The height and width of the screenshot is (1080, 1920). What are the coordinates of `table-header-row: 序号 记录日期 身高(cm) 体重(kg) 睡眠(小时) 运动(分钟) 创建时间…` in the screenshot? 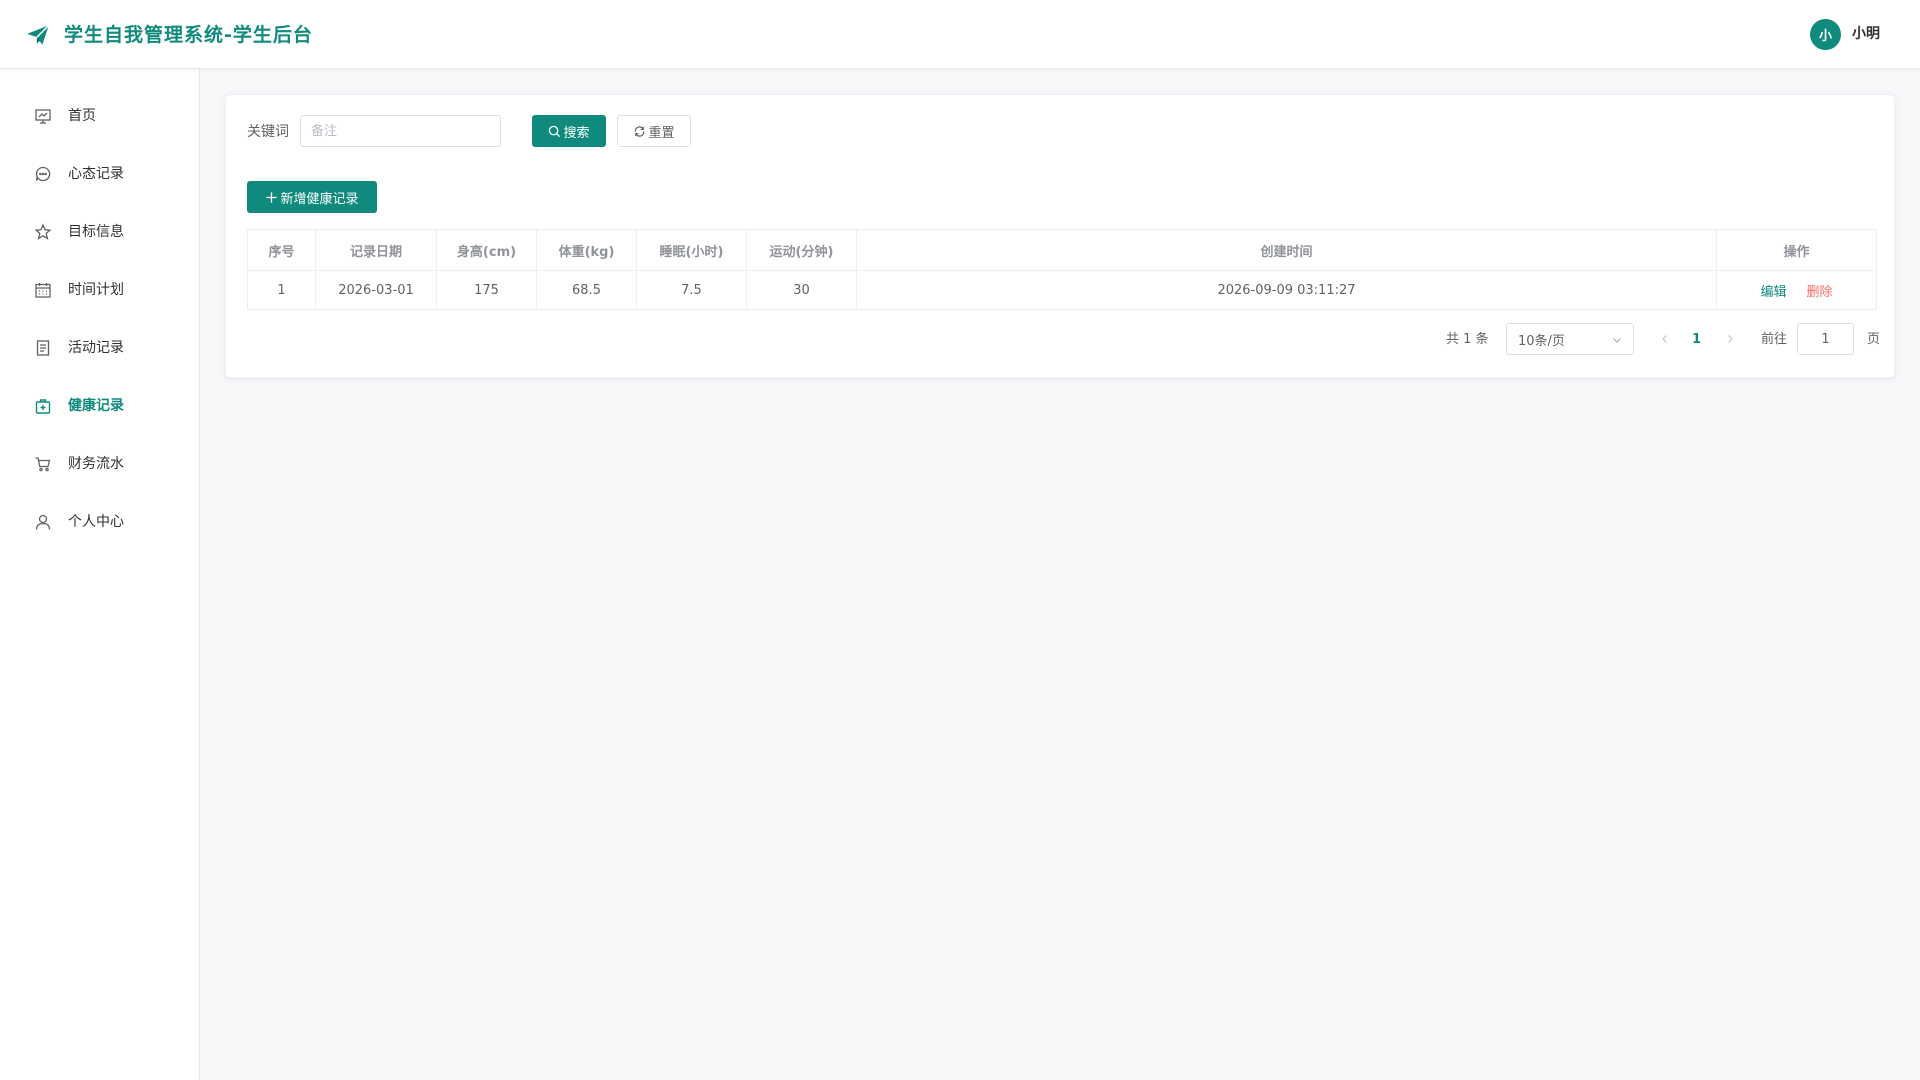 It's located at (1062, 250).